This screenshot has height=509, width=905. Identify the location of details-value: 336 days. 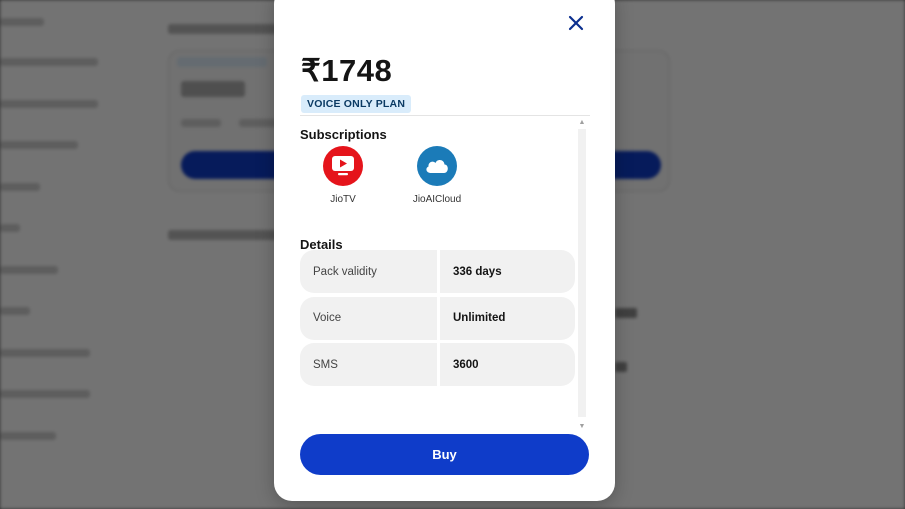
(507, 271).